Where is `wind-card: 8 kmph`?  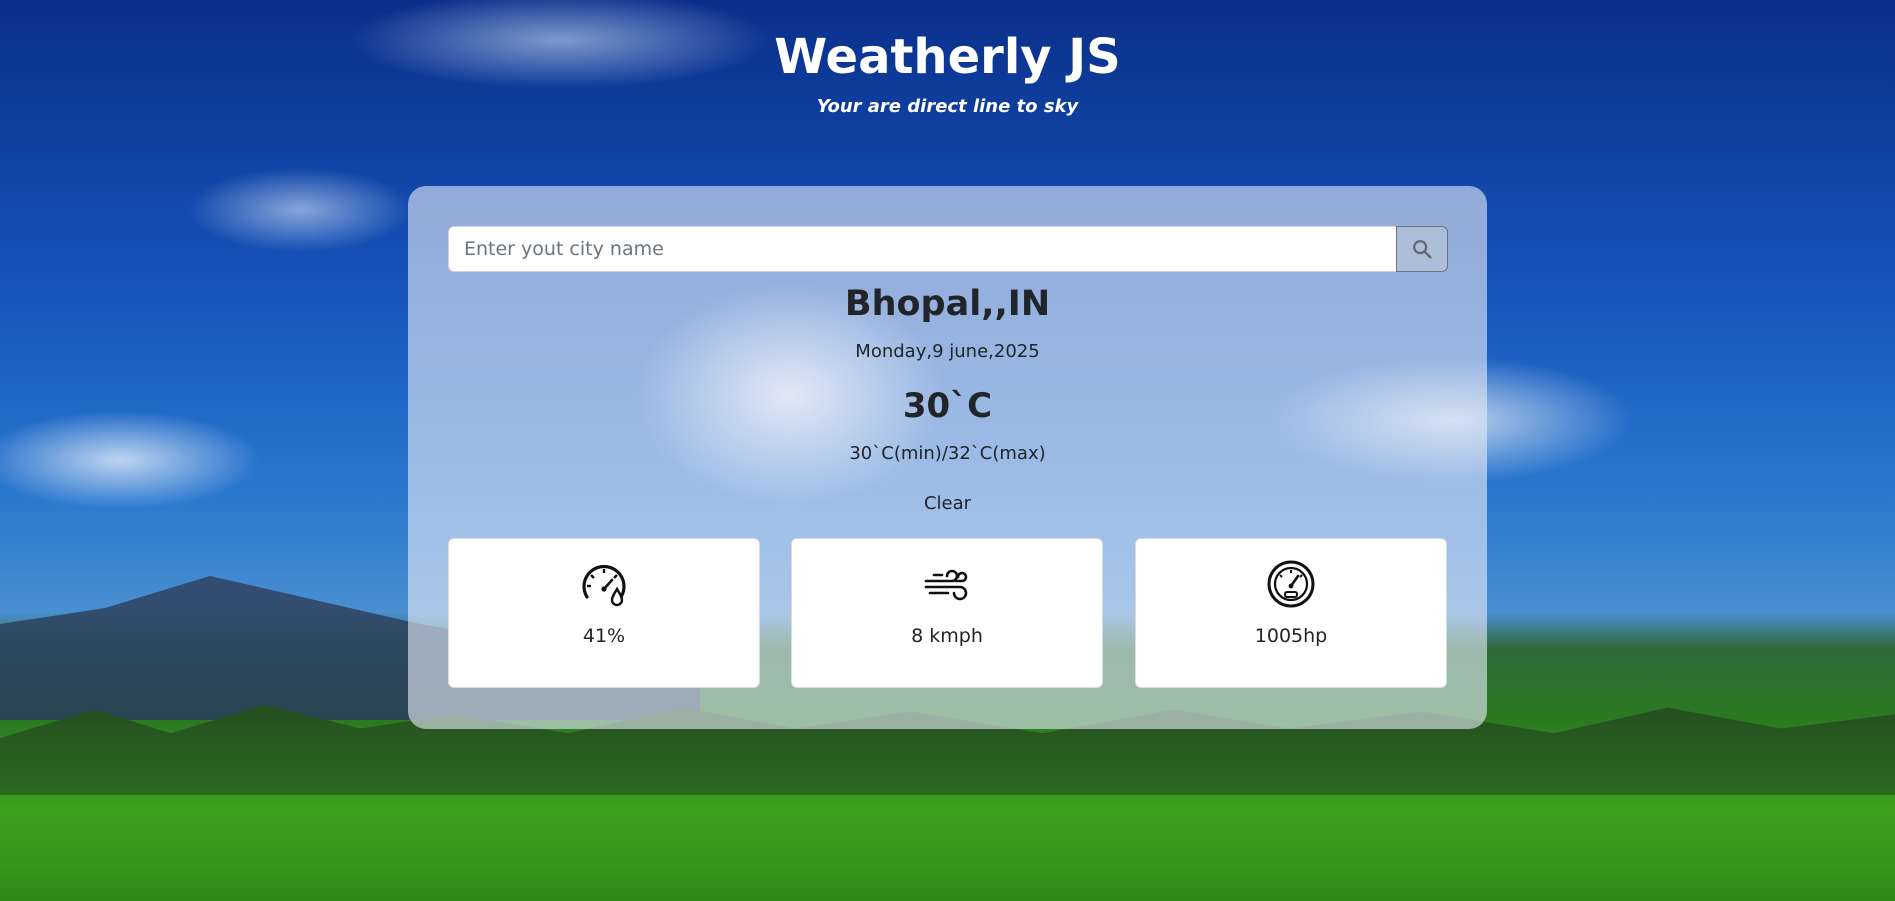
wind-card: 8 kmph is located at coordinates (947, 613).